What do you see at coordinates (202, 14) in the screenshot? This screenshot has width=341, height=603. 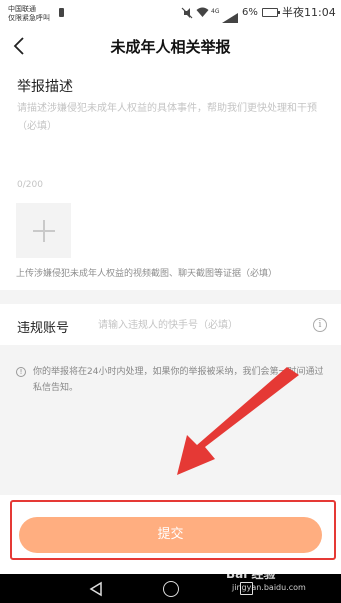 I see `wifi-icon` at bounding box center [202, 14].